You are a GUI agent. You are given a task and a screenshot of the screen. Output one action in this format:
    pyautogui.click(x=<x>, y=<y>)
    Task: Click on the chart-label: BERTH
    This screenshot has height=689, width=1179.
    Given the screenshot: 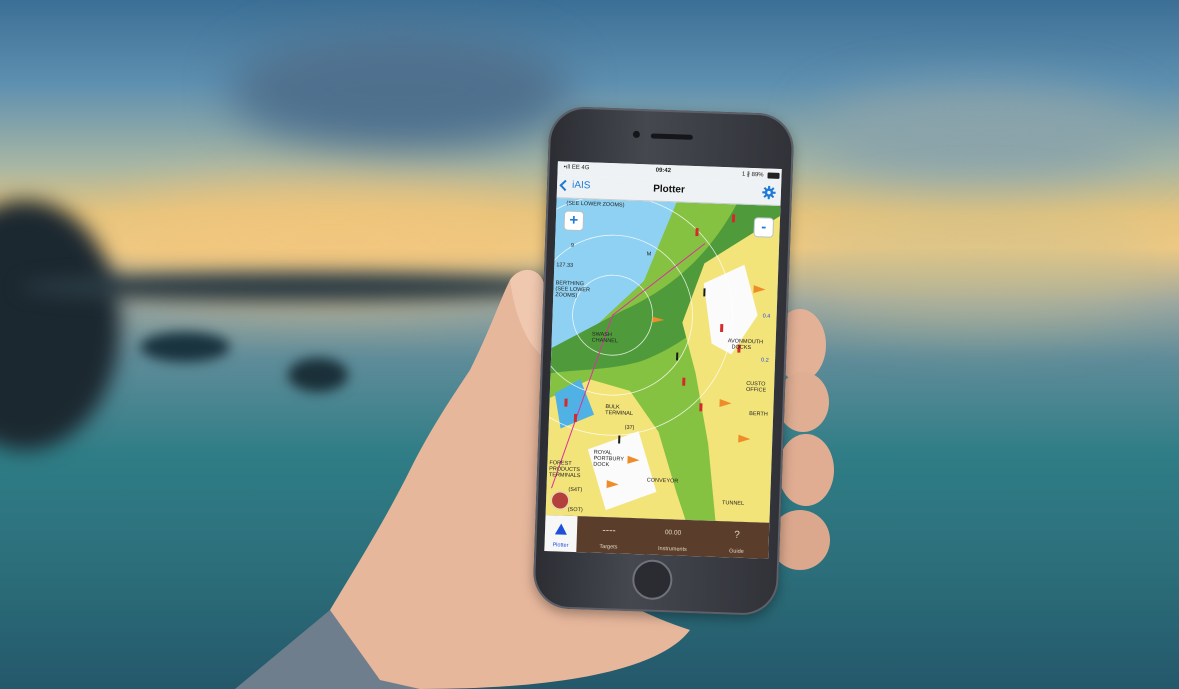 What is the action you would take?
    pyautogui.click(x=758, y=414)
    